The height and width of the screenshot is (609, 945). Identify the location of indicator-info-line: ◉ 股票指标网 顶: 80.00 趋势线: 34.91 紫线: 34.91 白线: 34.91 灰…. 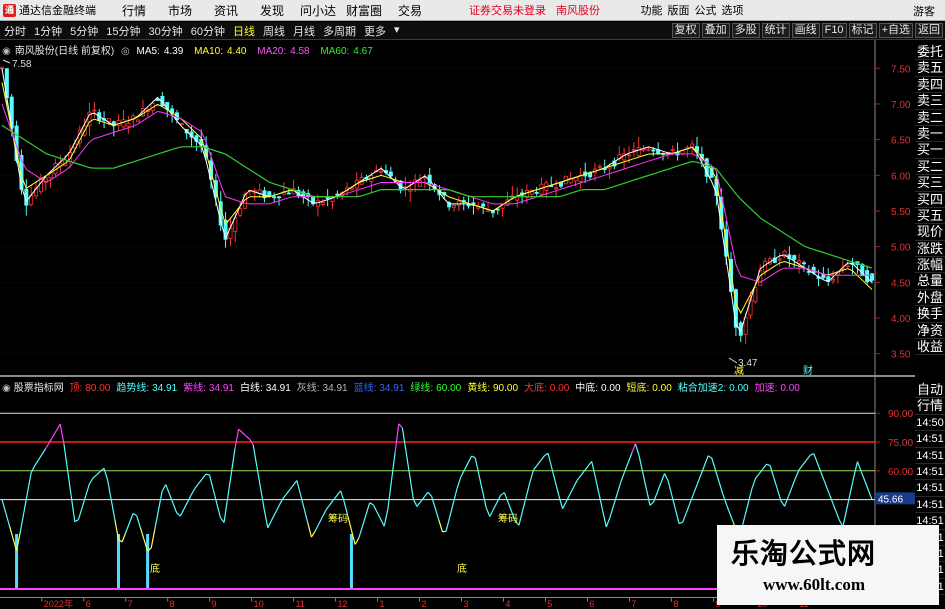
(404, 386).